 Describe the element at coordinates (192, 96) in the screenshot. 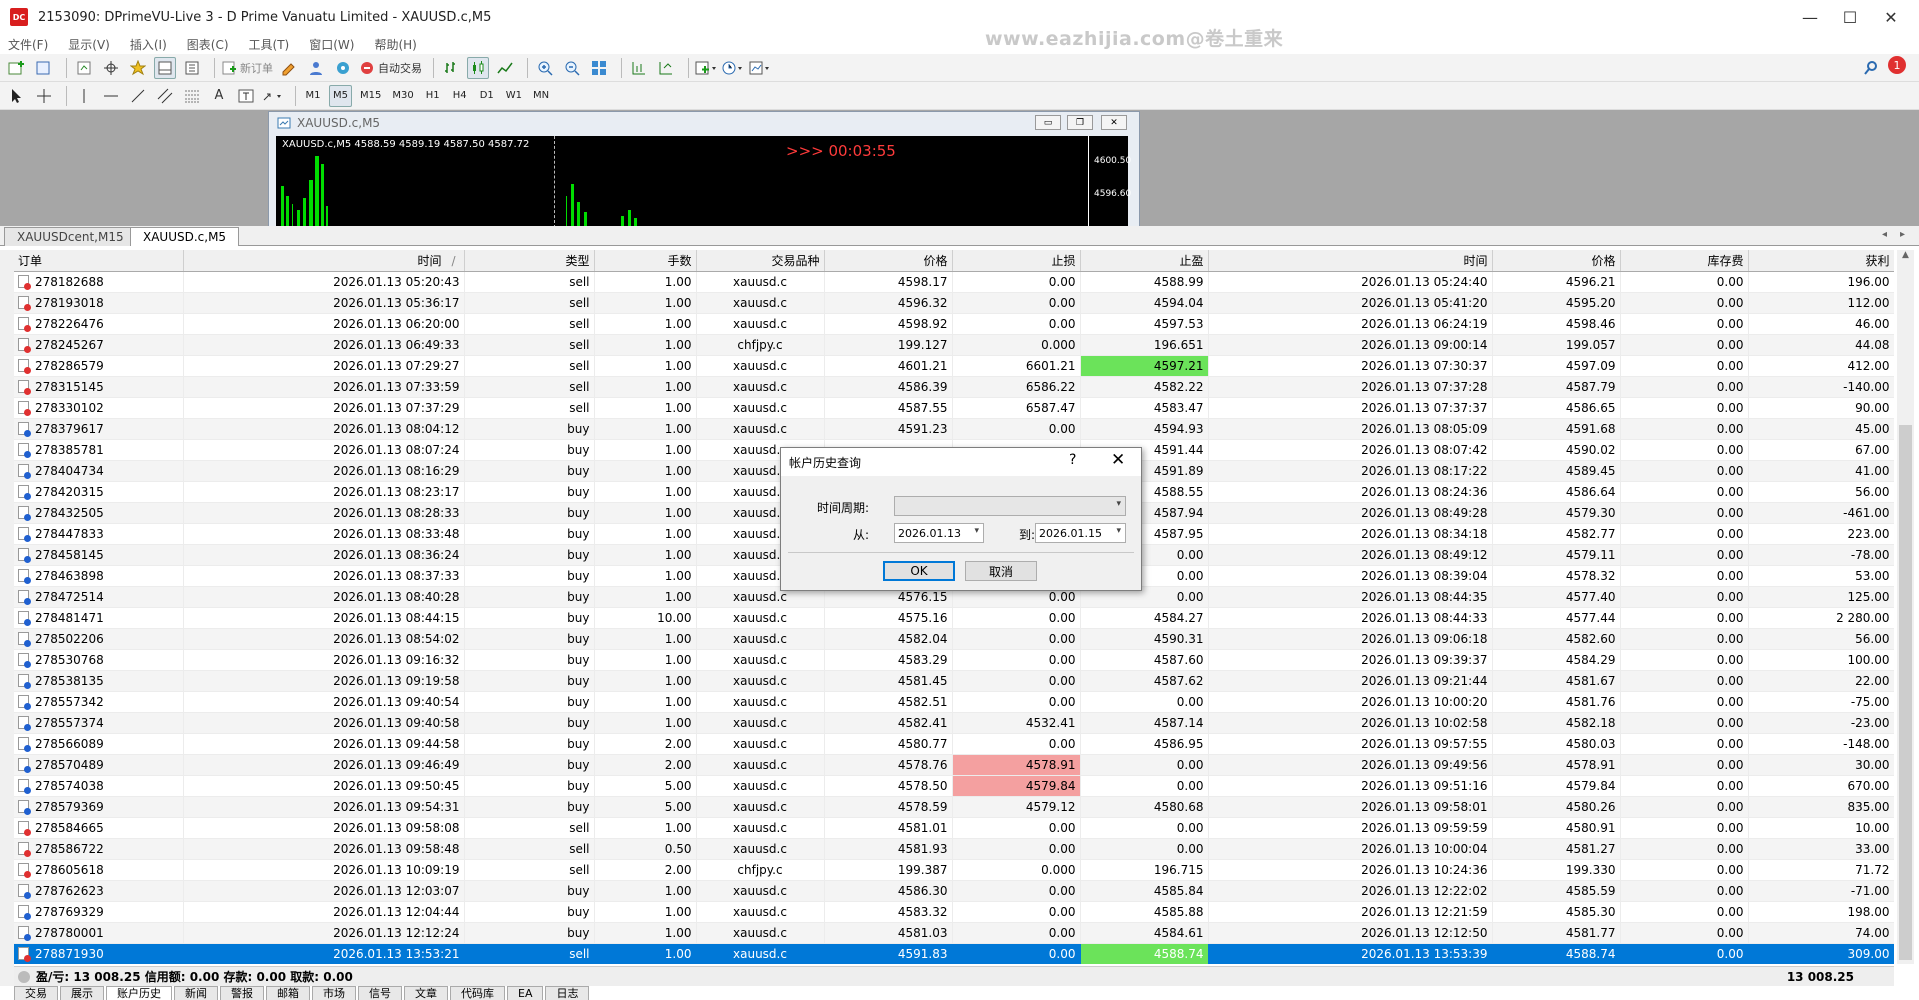

I see `fibonacci-icon` at that location.